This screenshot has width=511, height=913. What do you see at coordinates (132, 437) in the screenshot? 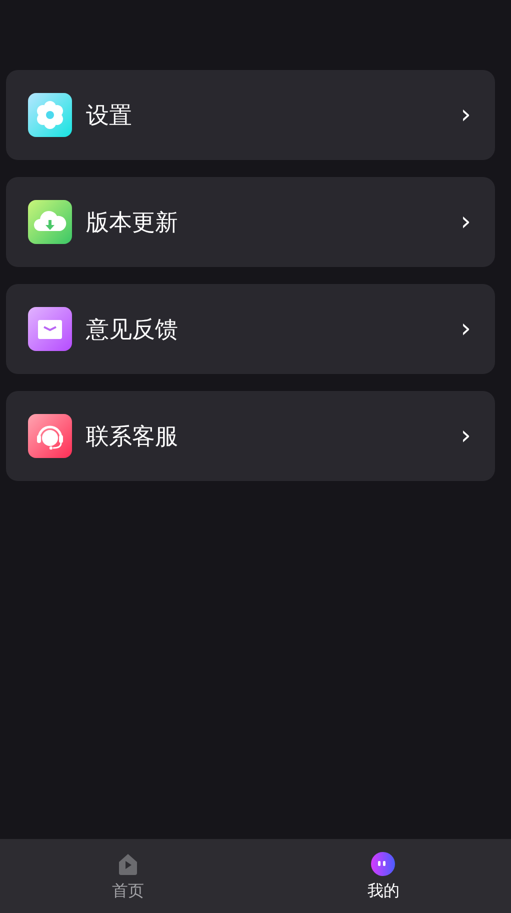
I see `menu-item-label: 联系客服` at bounding box center [132, 437].